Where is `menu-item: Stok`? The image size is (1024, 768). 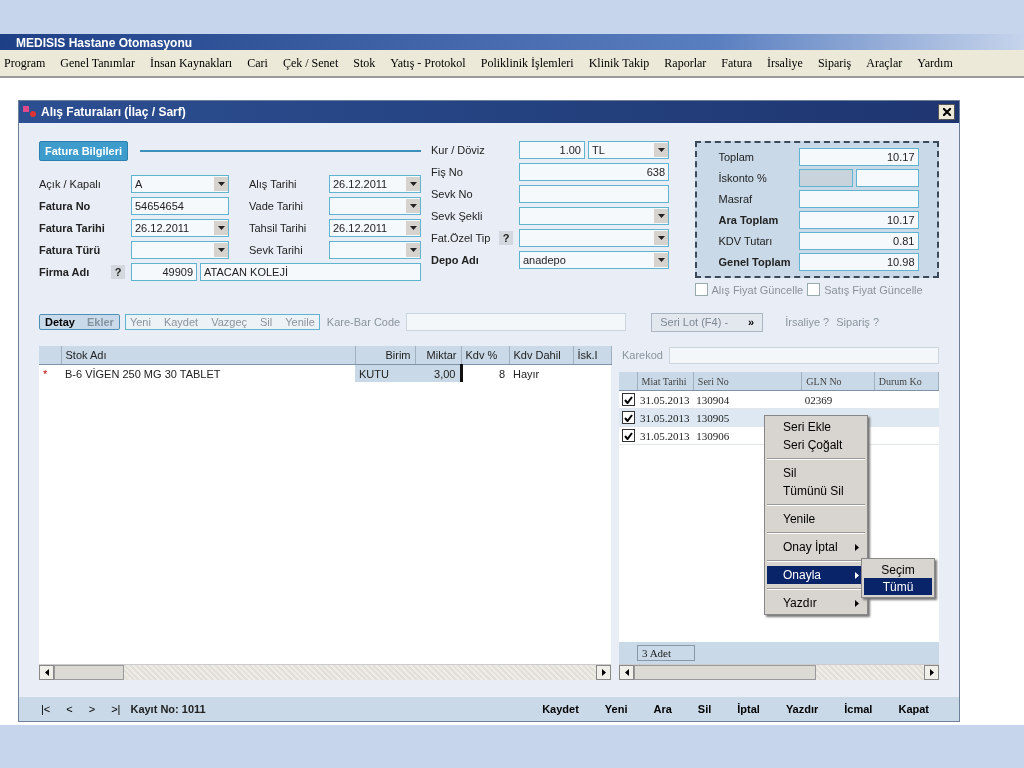 menu-item: Stok is located at coordinates (364, 63).